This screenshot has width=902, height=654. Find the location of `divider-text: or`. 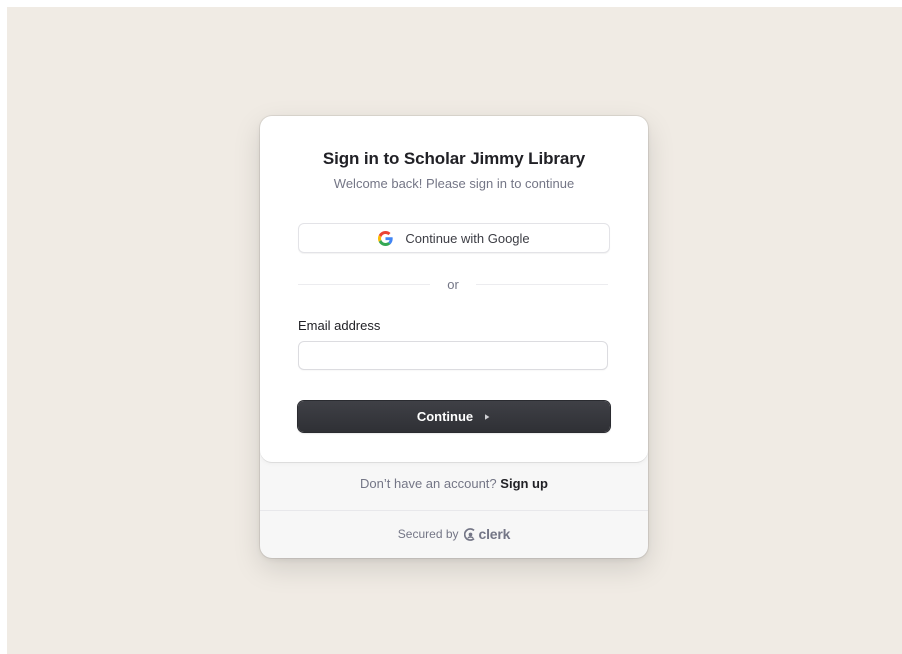

divider-text: or is located at coordinates (453, 284).